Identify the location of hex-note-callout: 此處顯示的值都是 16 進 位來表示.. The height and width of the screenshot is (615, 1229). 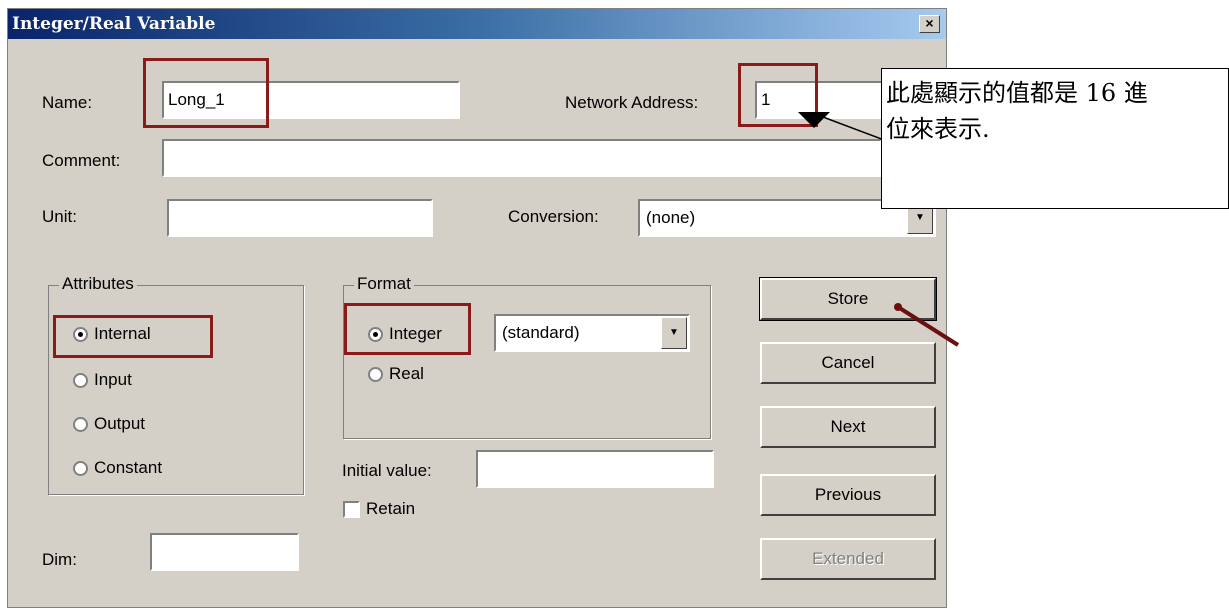
(1055, 138).